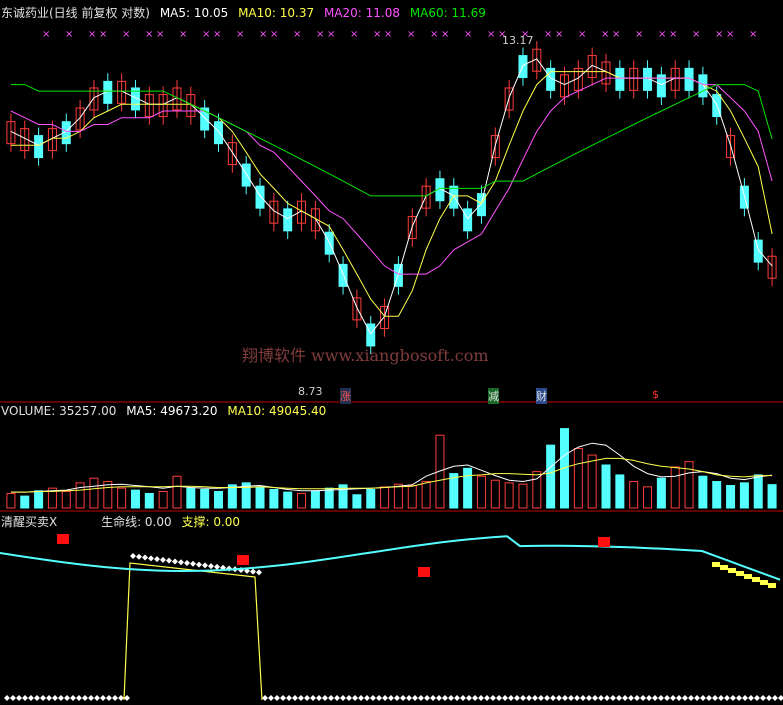  I want to click on stock-title: 东诚药业(日线 前复权 对数), so click(75, 13).